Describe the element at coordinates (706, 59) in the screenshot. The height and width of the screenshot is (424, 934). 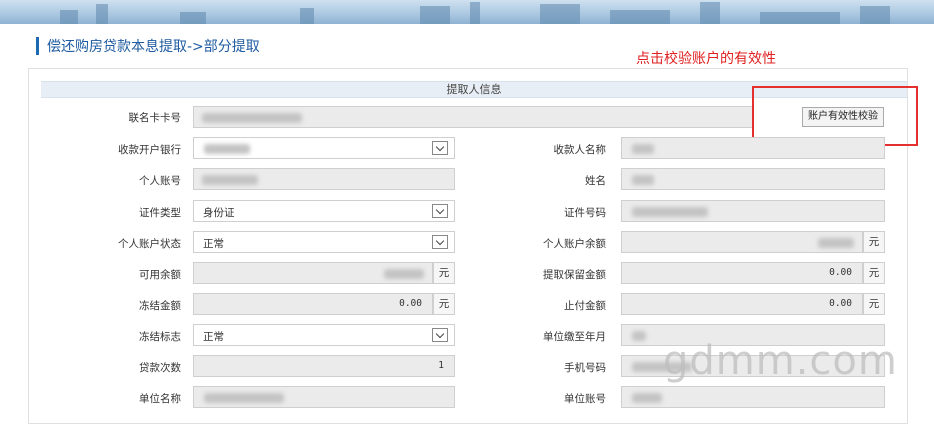
I see `annotation-text: 点击校验账户的有效性` at that location.